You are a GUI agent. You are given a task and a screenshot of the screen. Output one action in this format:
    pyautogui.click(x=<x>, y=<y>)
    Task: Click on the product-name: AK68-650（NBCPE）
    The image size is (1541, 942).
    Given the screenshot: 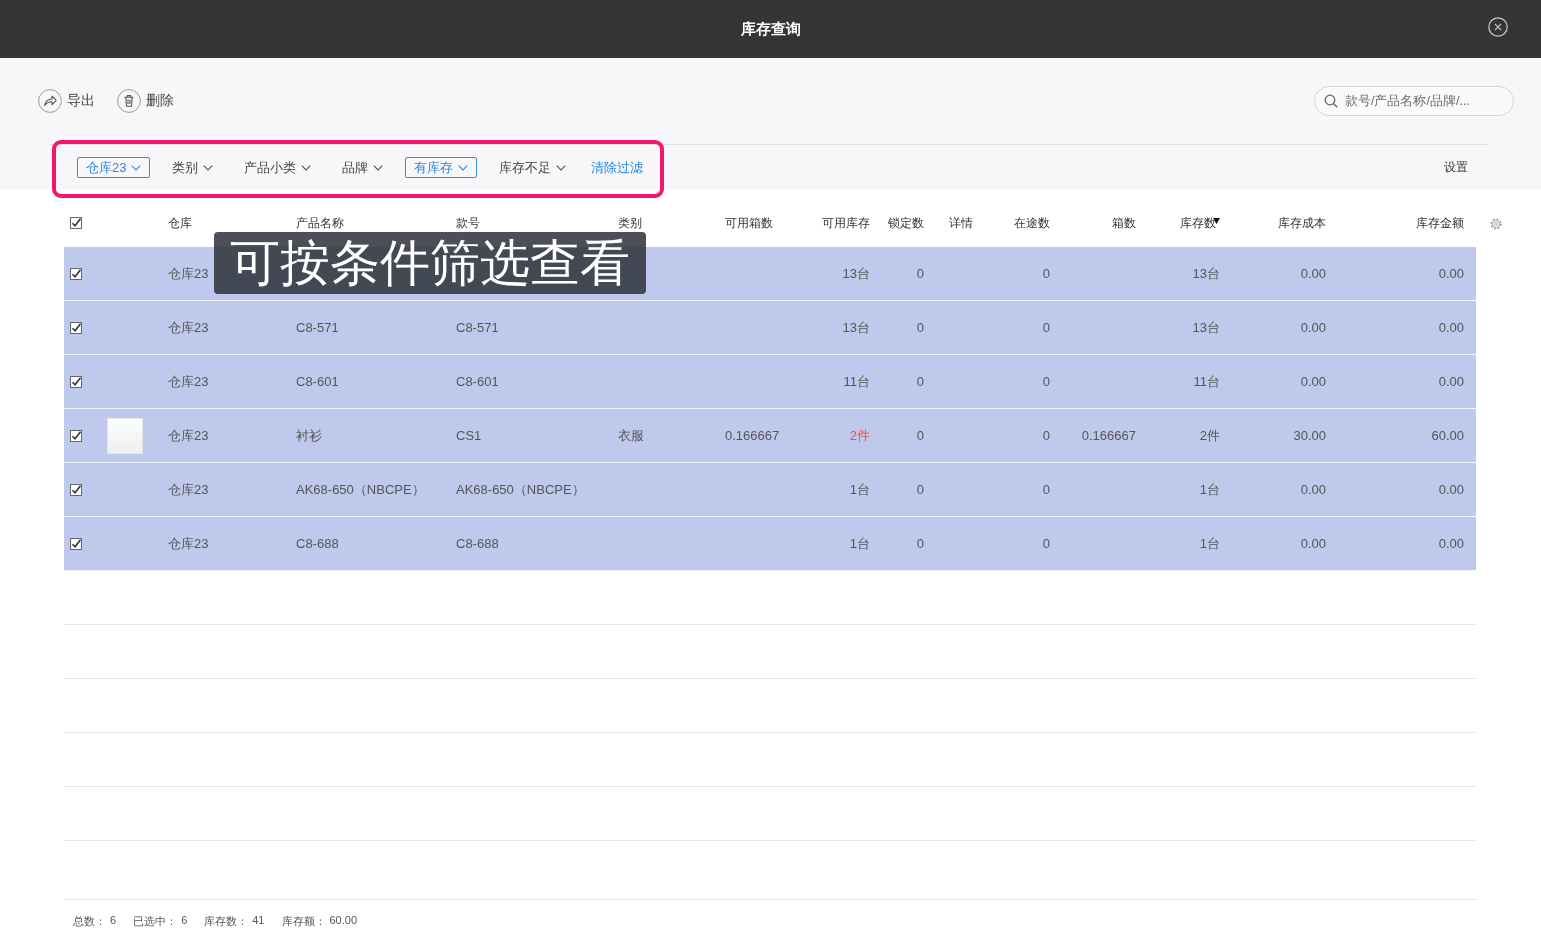 What is the action you would take?
    pyautogui.click(x=360, y=489)
    